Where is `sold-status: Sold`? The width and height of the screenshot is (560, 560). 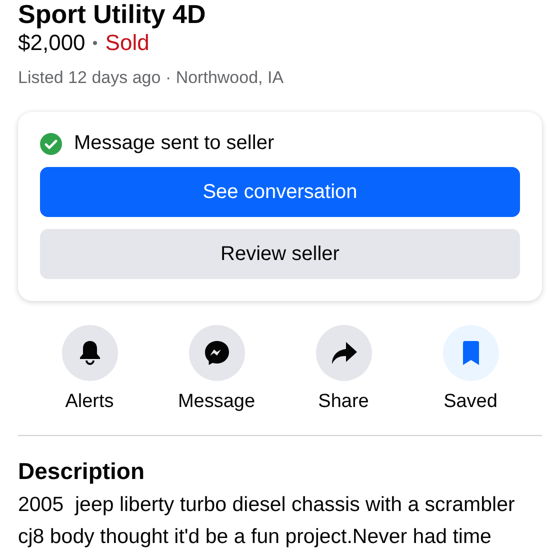
sold-status: Sold is located at coordinates (127, 43).